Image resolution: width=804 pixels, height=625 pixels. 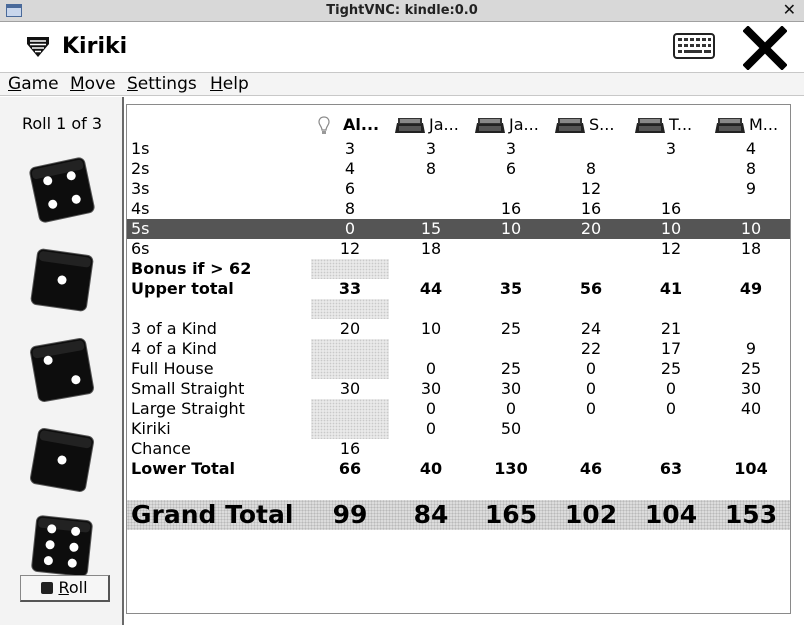 What do you see at coordinates (591, 349) in the screenshot?
I see `score-cell: 22` at bounding box center [591, 349].